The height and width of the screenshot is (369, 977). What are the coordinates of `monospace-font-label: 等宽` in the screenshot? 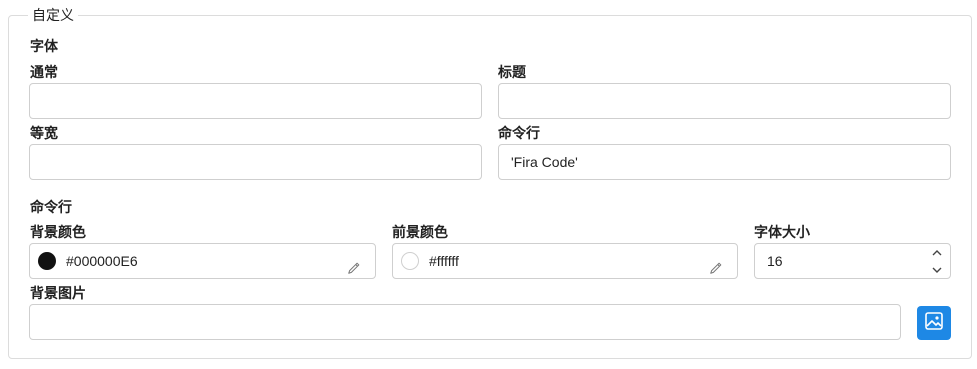 It's located at (44, 133).